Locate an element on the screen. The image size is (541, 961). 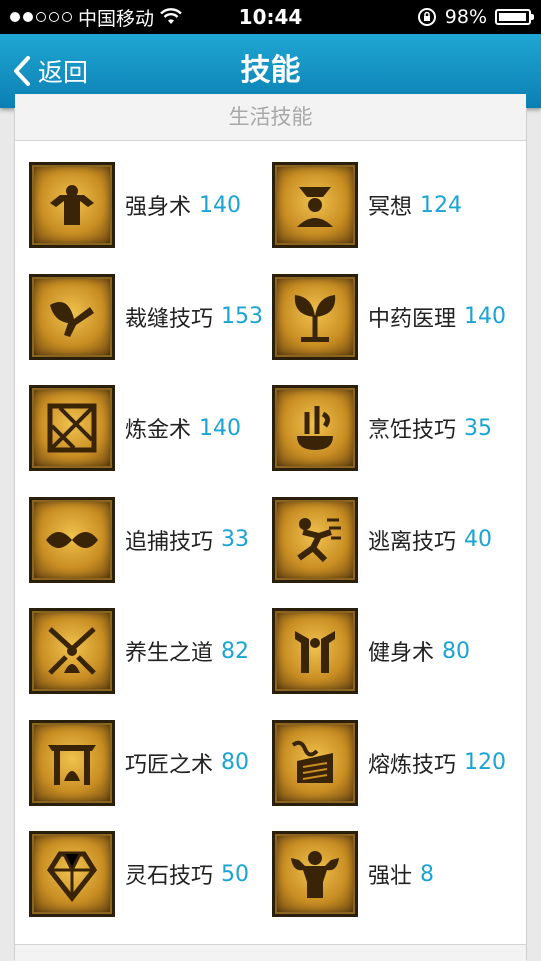
herb-leaf-icon is located at coordinates (315, 316).